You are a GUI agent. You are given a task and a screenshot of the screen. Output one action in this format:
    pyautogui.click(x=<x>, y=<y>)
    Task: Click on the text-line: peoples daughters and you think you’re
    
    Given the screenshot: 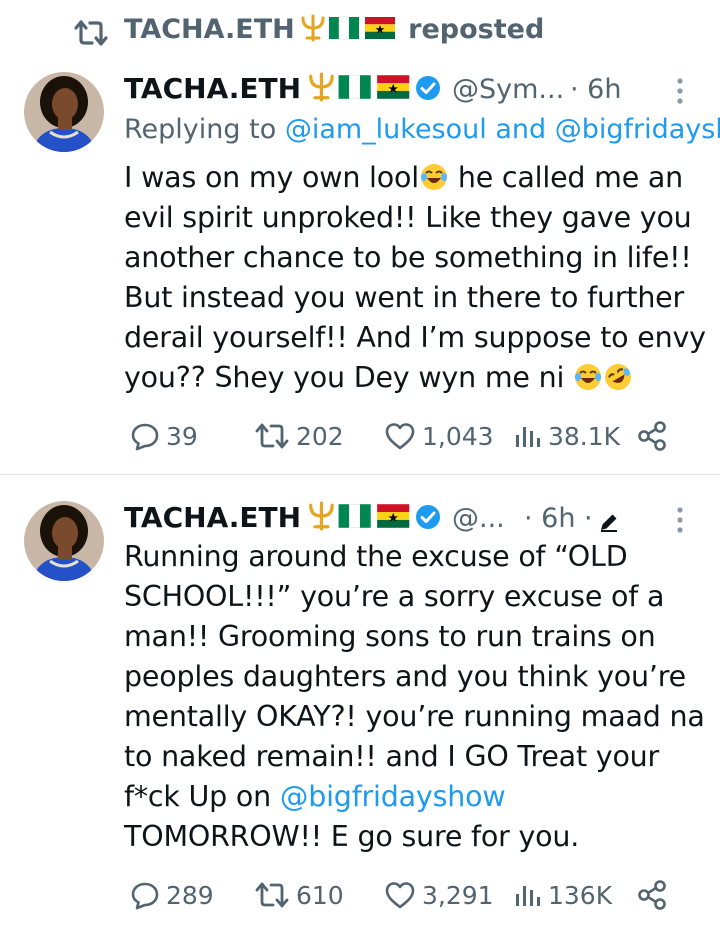 What is the action you would take?
    pyautogui.click(x=405, y=676)
    